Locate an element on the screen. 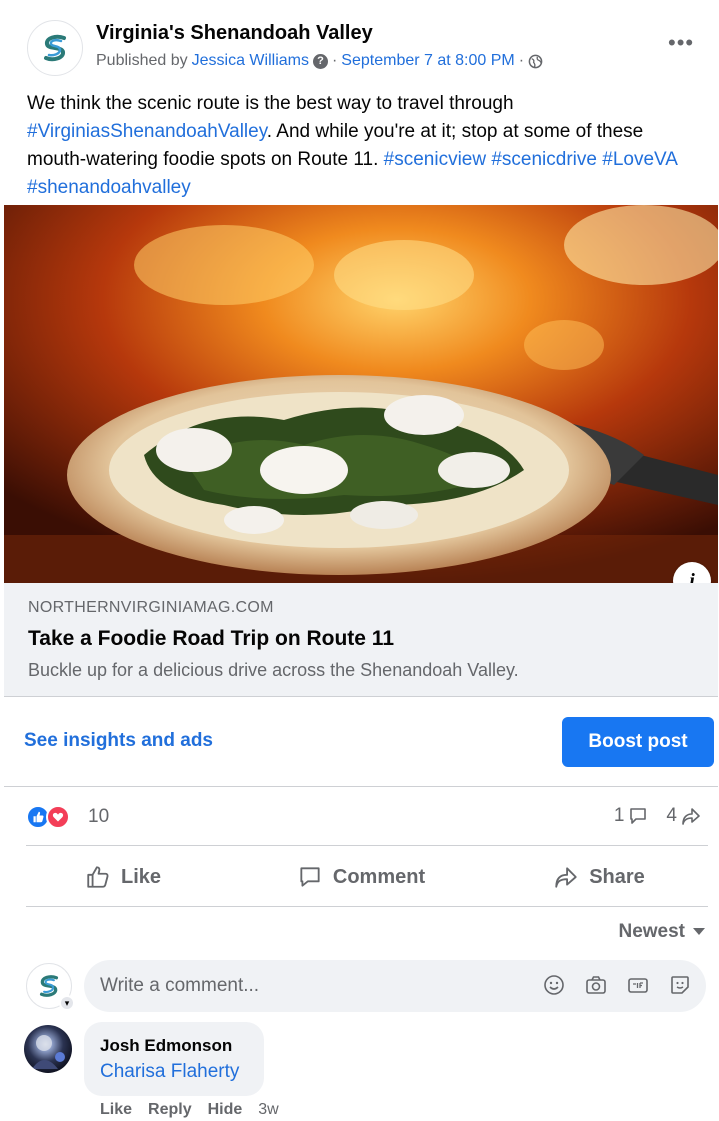 The width and height of the screenshot is (719, 1121). share-icon is located at coordinates (566, 877).